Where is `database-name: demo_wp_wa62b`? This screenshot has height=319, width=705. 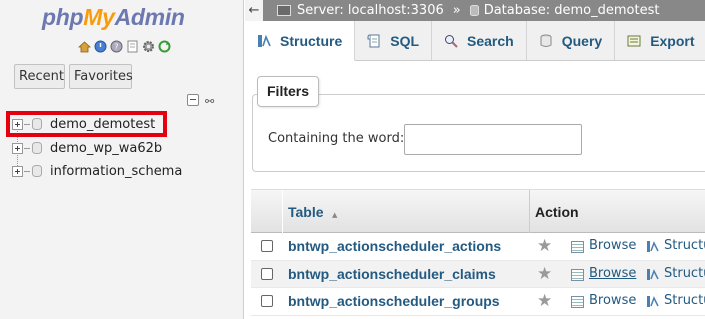 database-name: demo_wp_wa62b is located at coordinates (106, 148).